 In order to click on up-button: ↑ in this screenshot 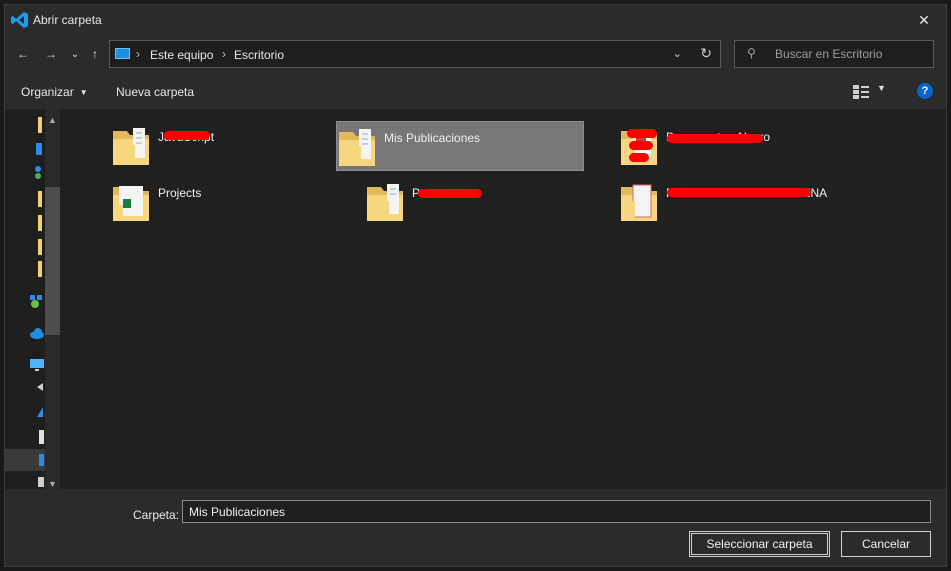, I will do `click(95, 54)`.